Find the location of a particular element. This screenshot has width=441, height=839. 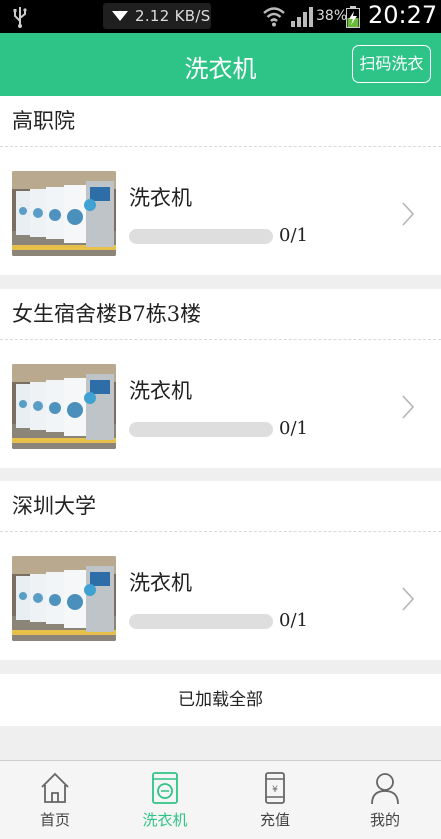

recharge-icon: ¥ is located at coordinates (275, 788).